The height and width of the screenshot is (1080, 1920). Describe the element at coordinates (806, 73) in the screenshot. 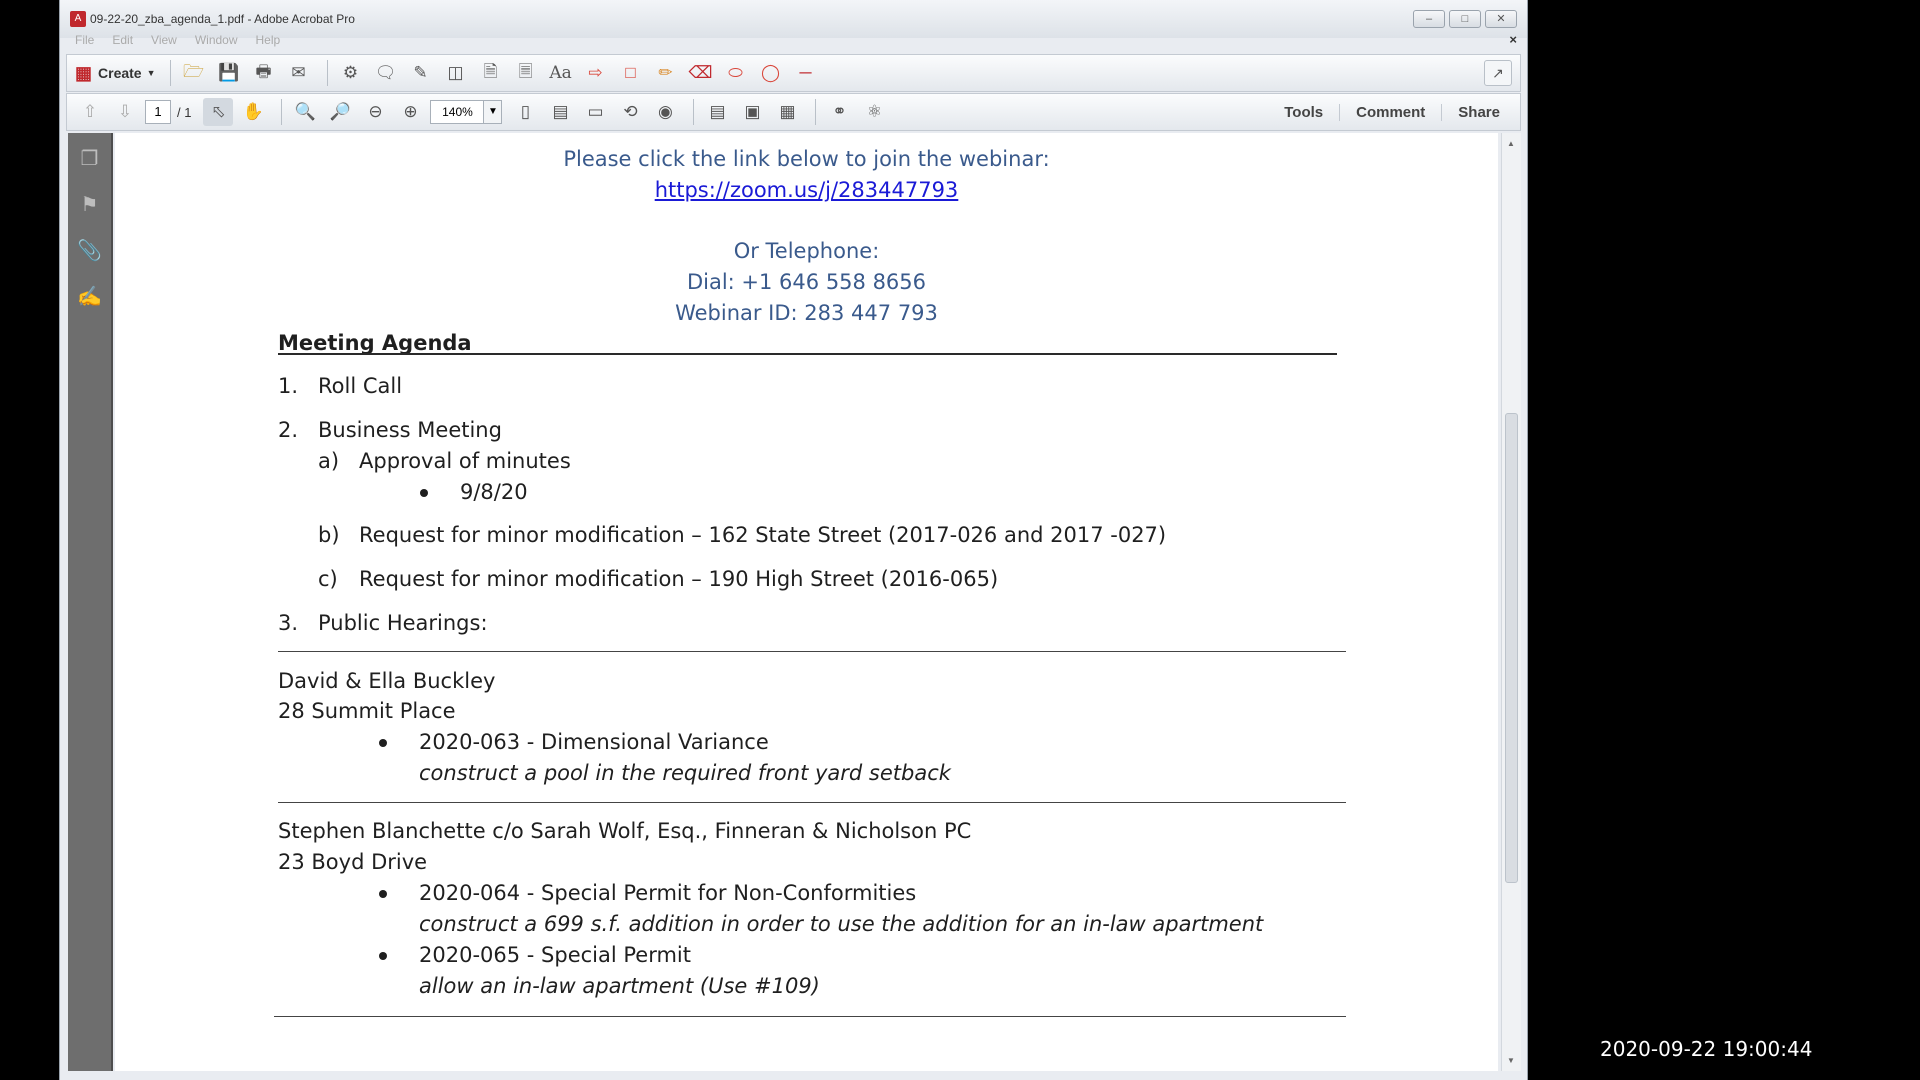

I see `line-tool-icon: ─` at that location.